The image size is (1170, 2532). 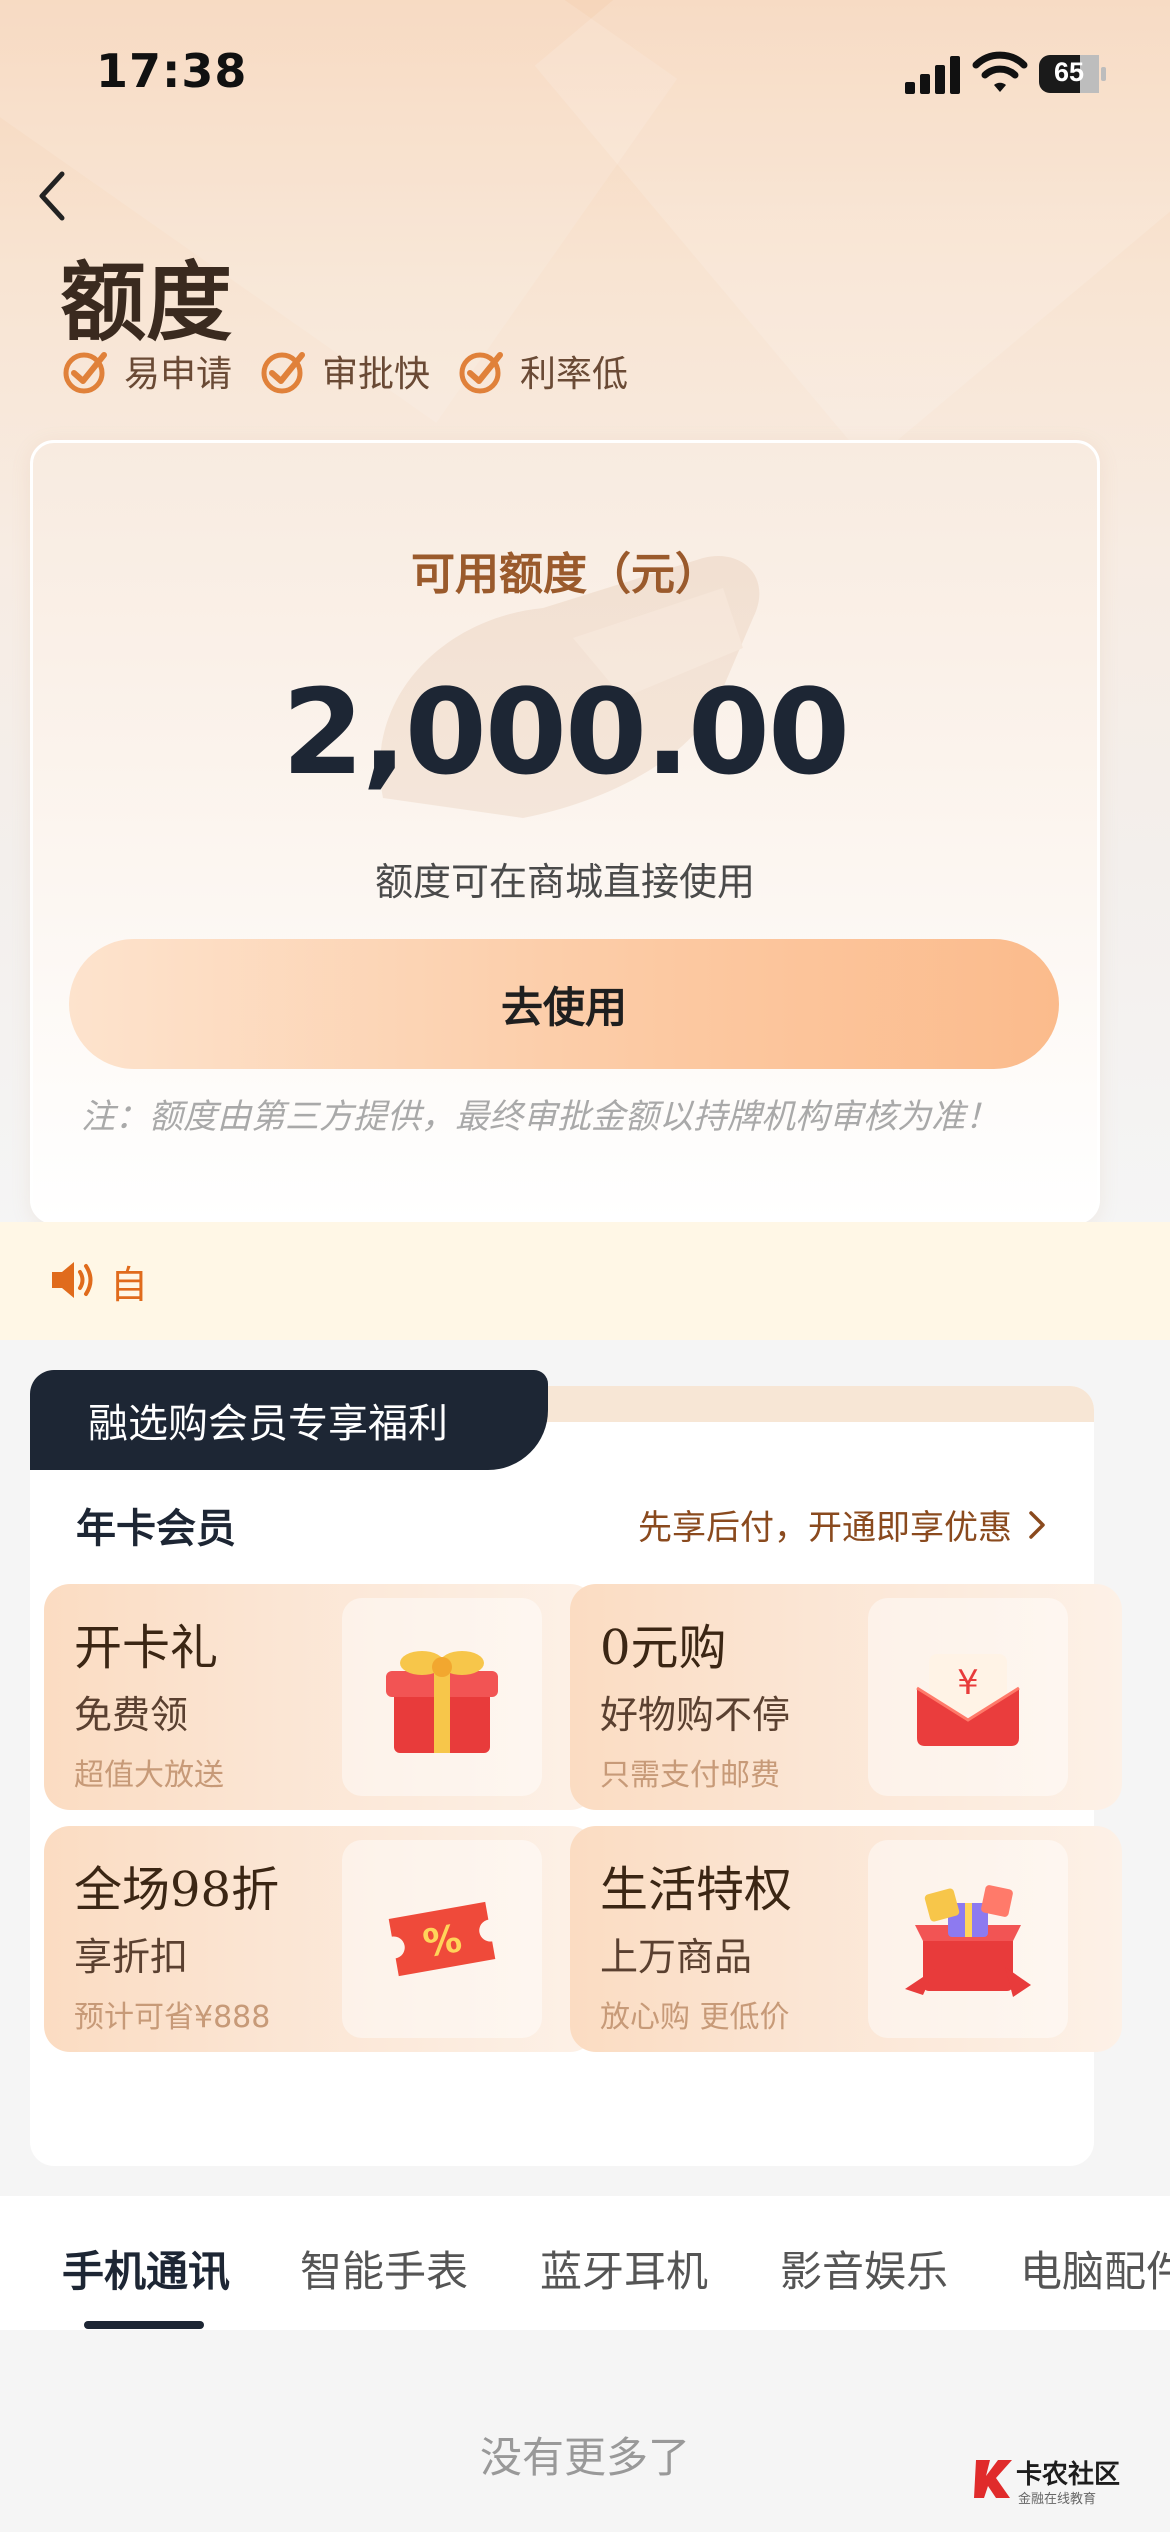 I want to click on cellular-signal-icon, so click(x=932, y=75).